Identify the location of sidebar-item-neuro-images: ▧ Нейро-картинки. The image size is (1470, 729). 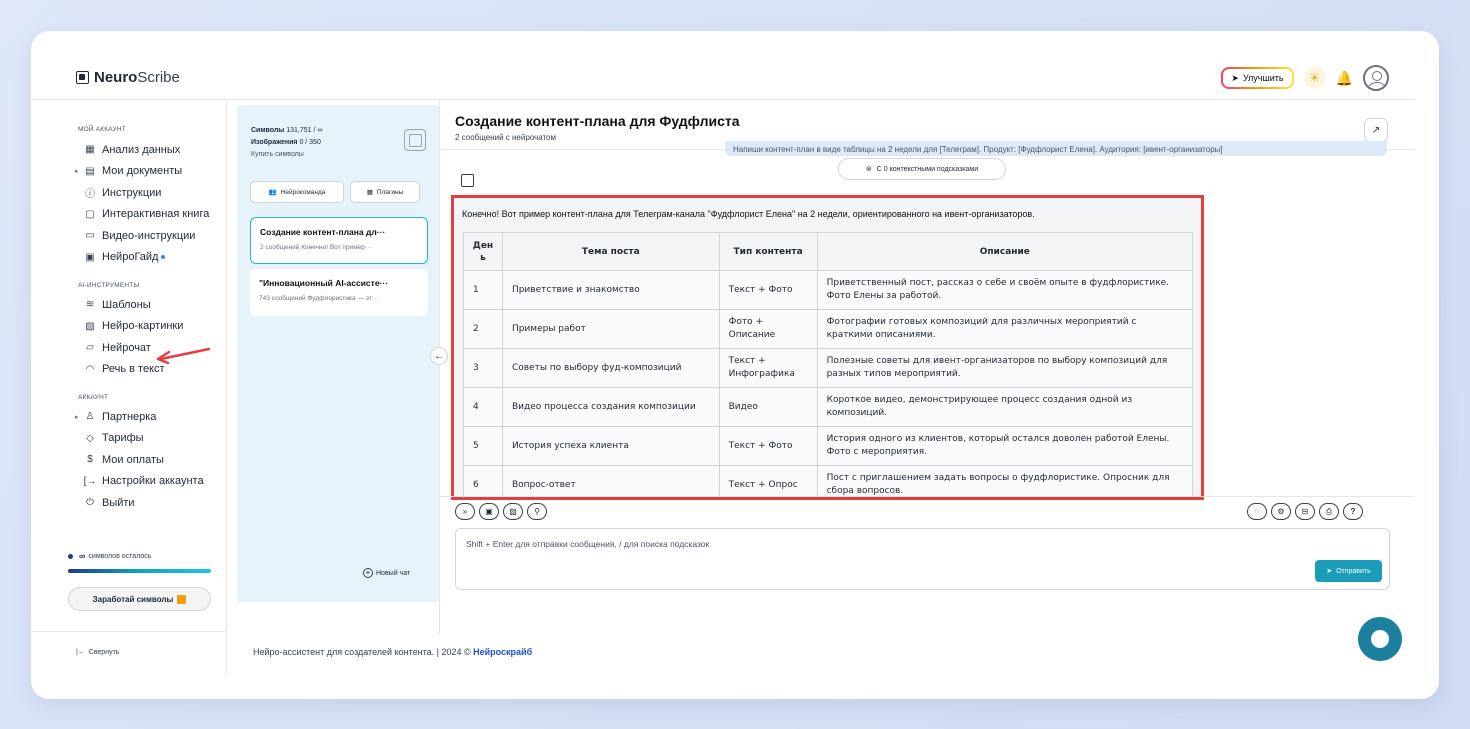
(154, 327).